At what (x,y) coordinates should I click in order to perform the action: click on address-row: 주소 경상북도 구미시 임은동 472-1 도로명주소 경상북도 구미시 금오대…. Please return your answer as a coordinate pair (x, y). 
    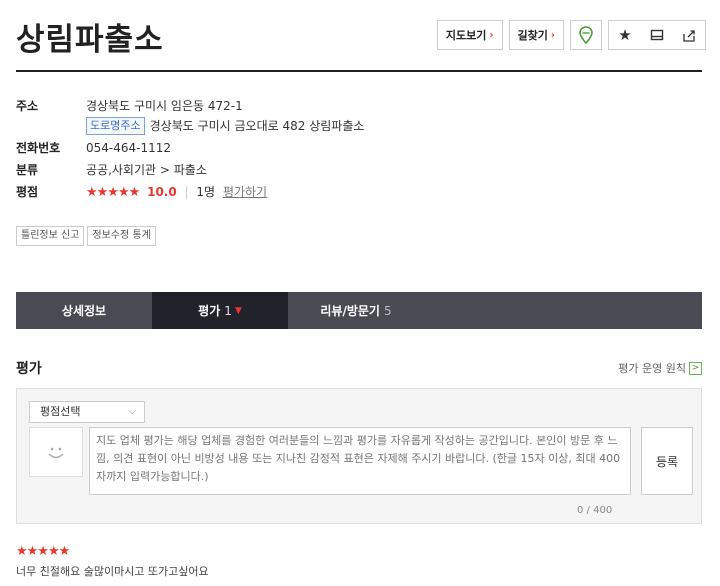
    Looking at the image, I should click on (190, 116).